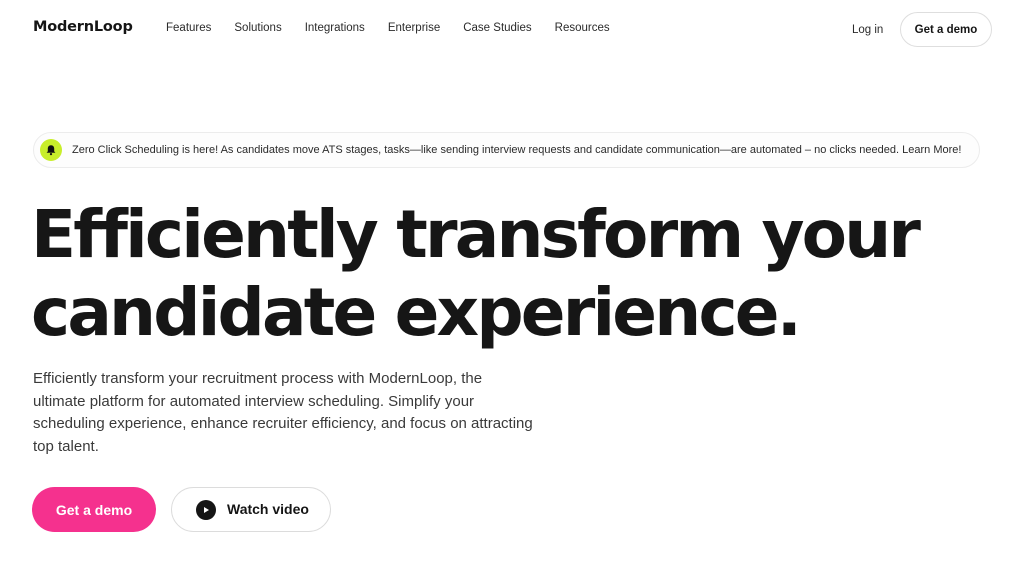 This screenshot has width=1024, height=576. I want to click on nav-item-enterprise: Enterprise, so click(414, 28).